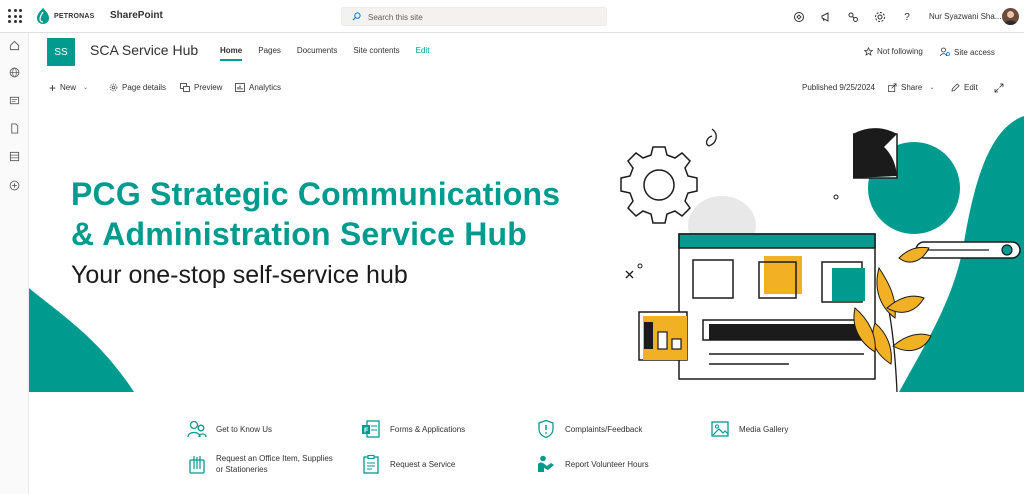 The width and height of the screenshot is (1024, 494). Describe the element at coordinates (316, 194) in the screenshot. I see `hero-title-line1: PCG Strategic Communications` at that location.